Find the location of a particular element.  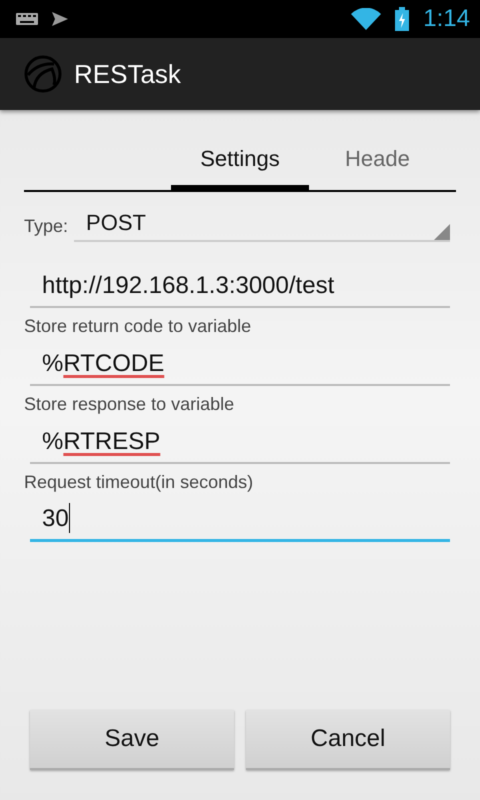

app-logo-icon is located at coordinates (43, 74).